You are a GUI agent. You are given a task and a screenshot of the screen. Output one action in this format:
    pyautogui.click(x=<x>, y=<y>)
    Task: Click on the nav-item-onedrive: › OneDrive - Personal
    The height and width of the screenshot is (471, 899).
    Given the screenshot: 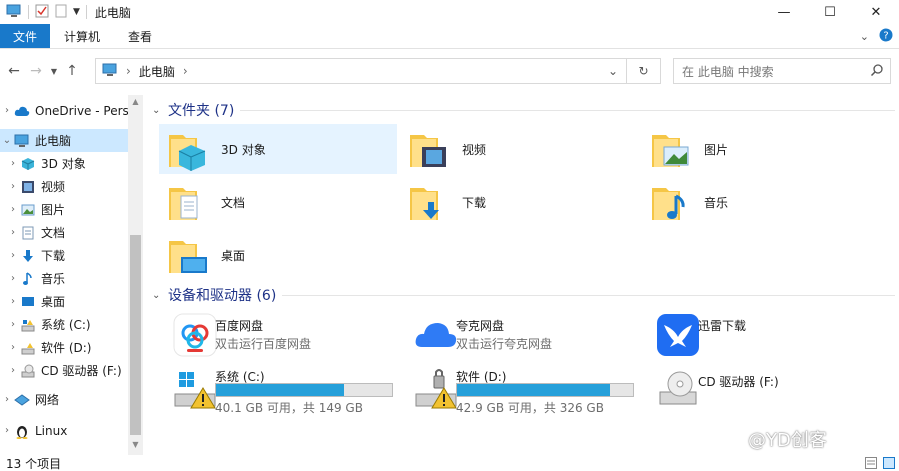 What is the action you would take?
    pyautogui.click(x=64, y=110)
    